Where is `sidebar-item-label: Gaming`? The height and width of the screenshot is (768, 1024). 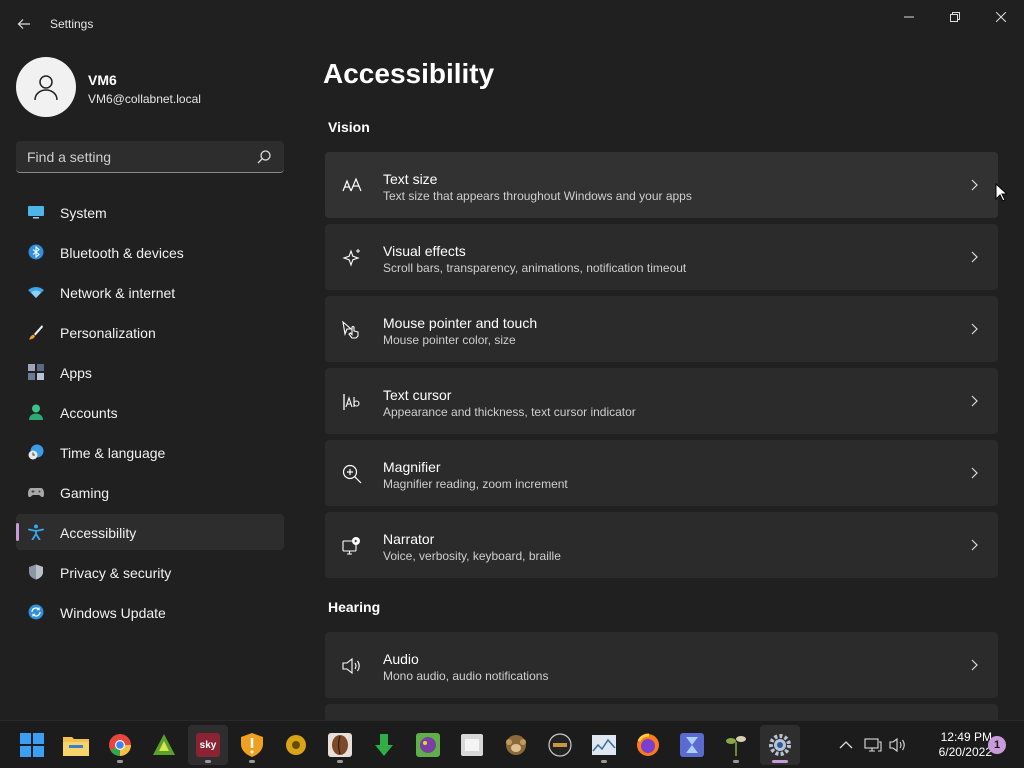 sidebar-item-label: Gaming is located at coordinates (85, 493).